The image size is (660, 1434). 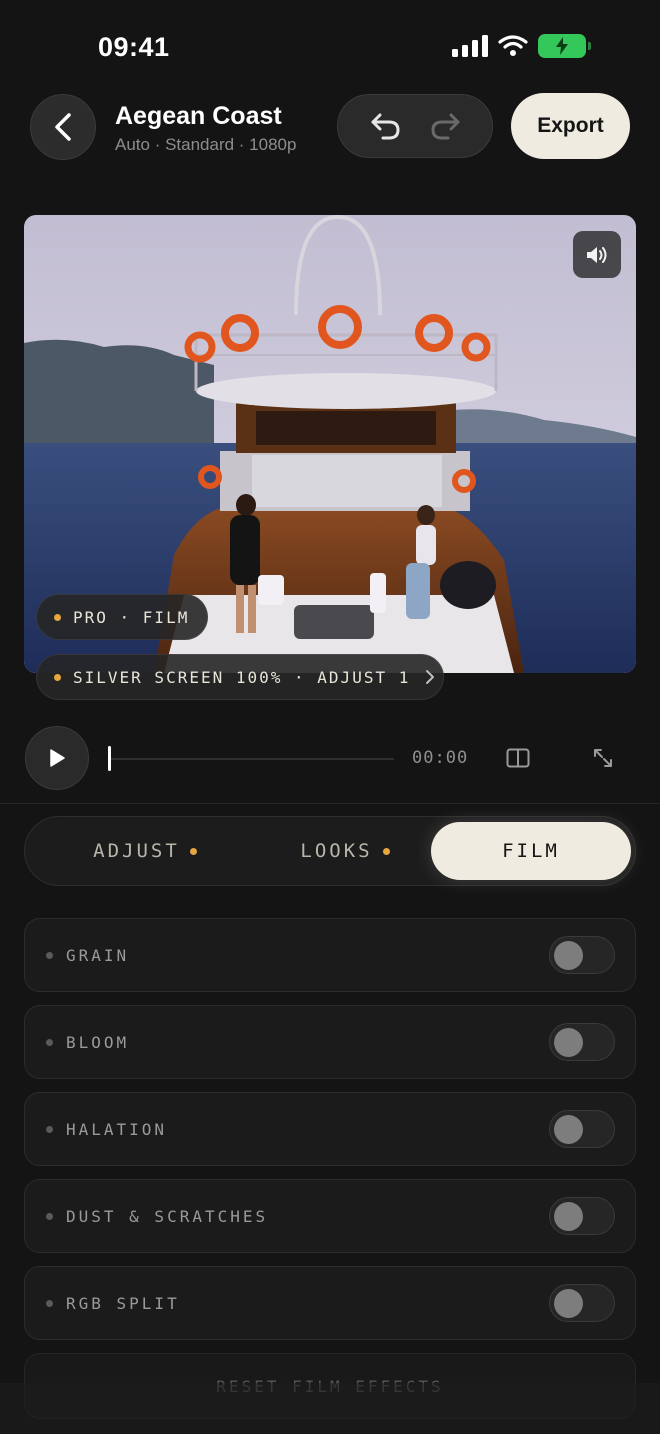 I want to click on redo-icon, so click(x=445, y=126).